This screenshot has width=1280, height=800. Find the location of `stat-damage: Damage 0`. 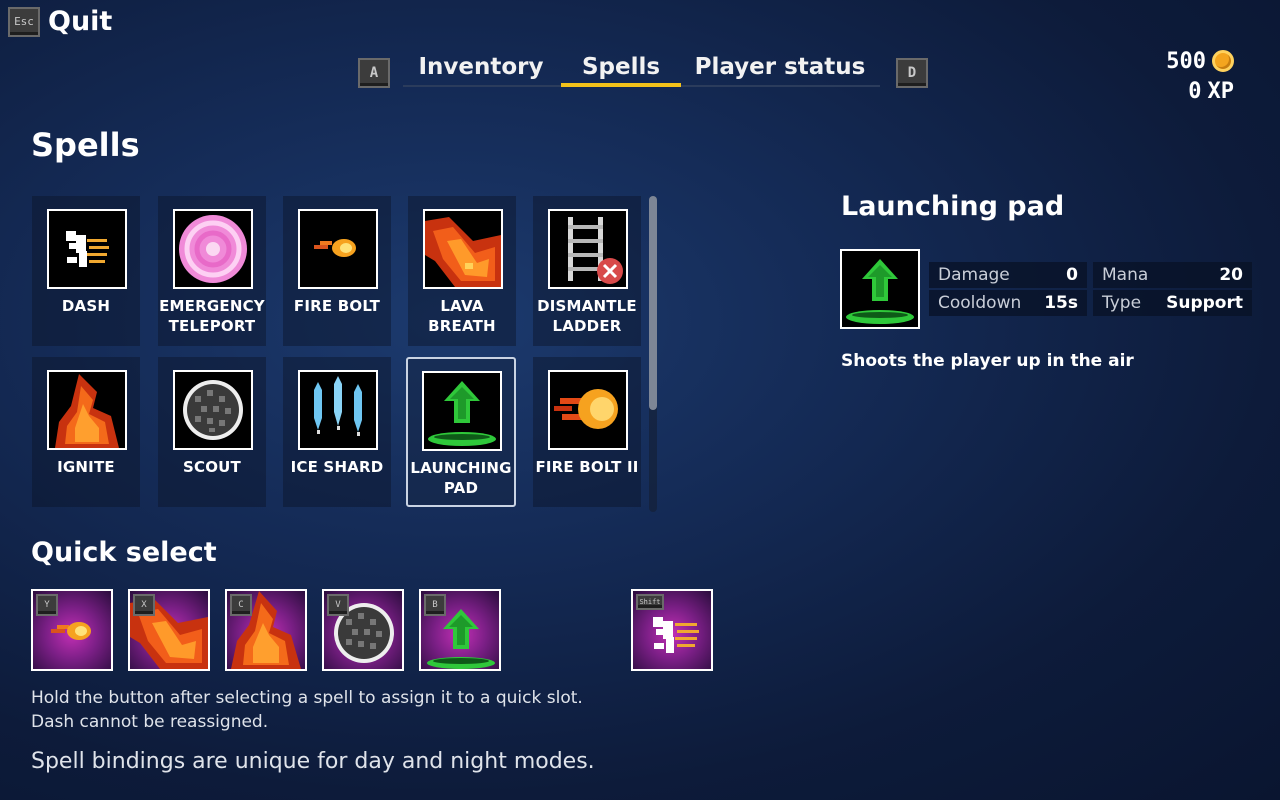

stat-damage: Damage 0 is located at coordinates (1008, 275).